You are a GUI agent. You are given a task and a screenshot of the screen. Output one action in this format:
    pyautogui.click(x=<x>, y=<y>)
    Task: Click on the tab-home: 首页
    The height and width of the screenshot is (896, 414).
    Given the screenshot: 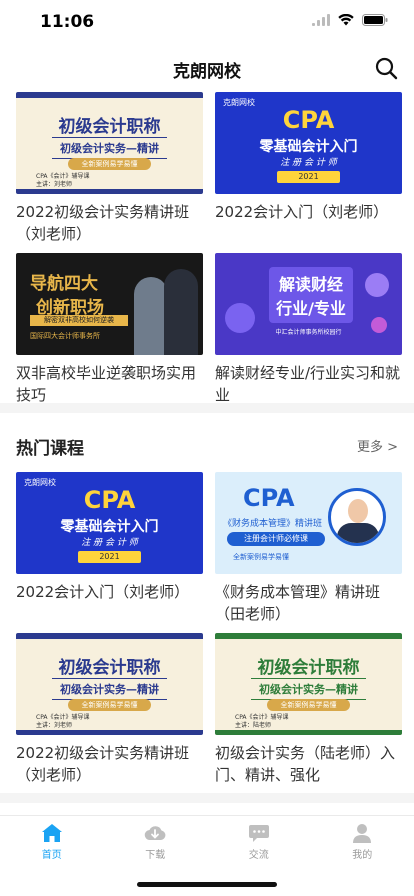 What is the action you would take?
    pyautogui.click(x=52, y=846)
    